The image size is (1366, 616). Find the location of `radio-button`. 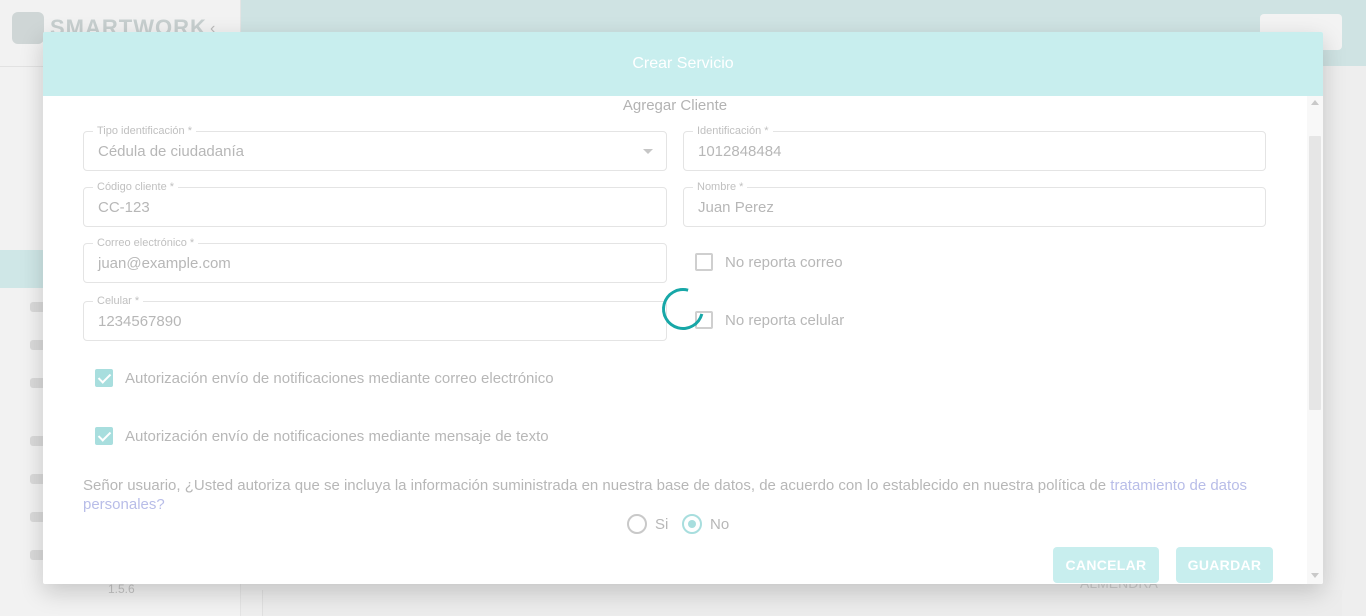

radio-button is located at coordinates (637, 524).